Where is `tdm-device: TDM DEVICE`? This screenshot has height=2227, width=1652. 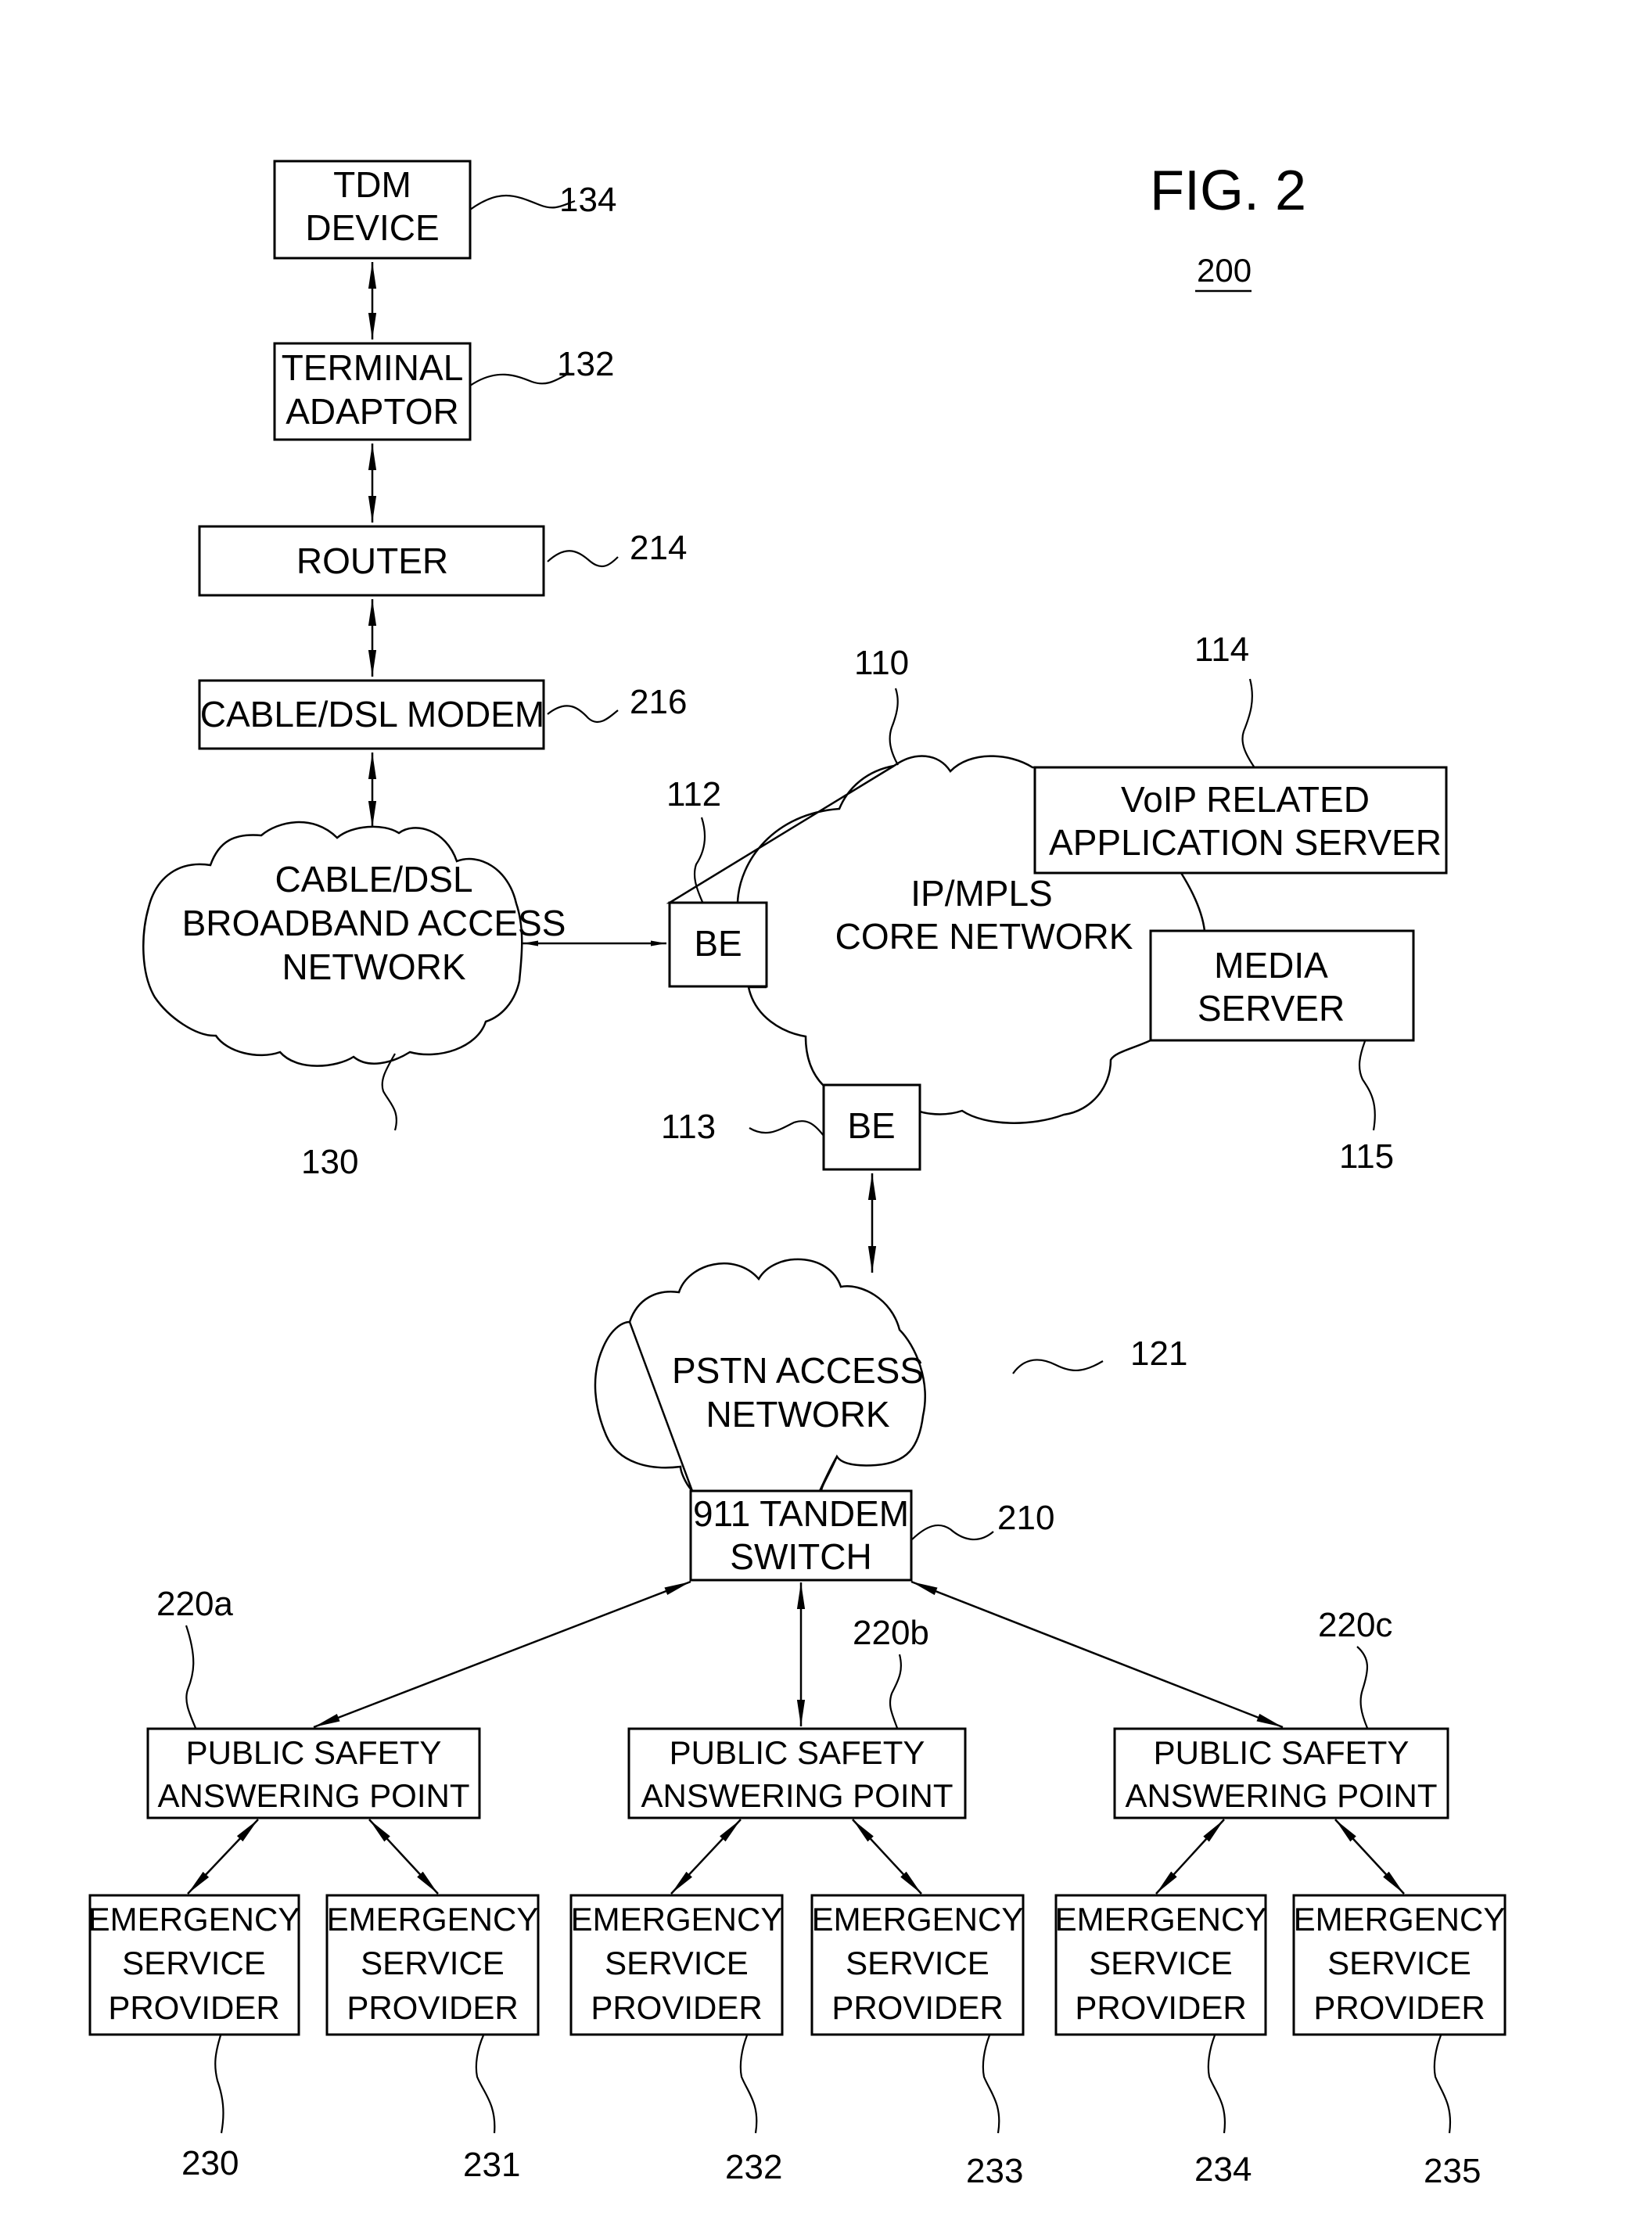
tdm-device: TDM DEVICE is located at coordinates (372, 210).